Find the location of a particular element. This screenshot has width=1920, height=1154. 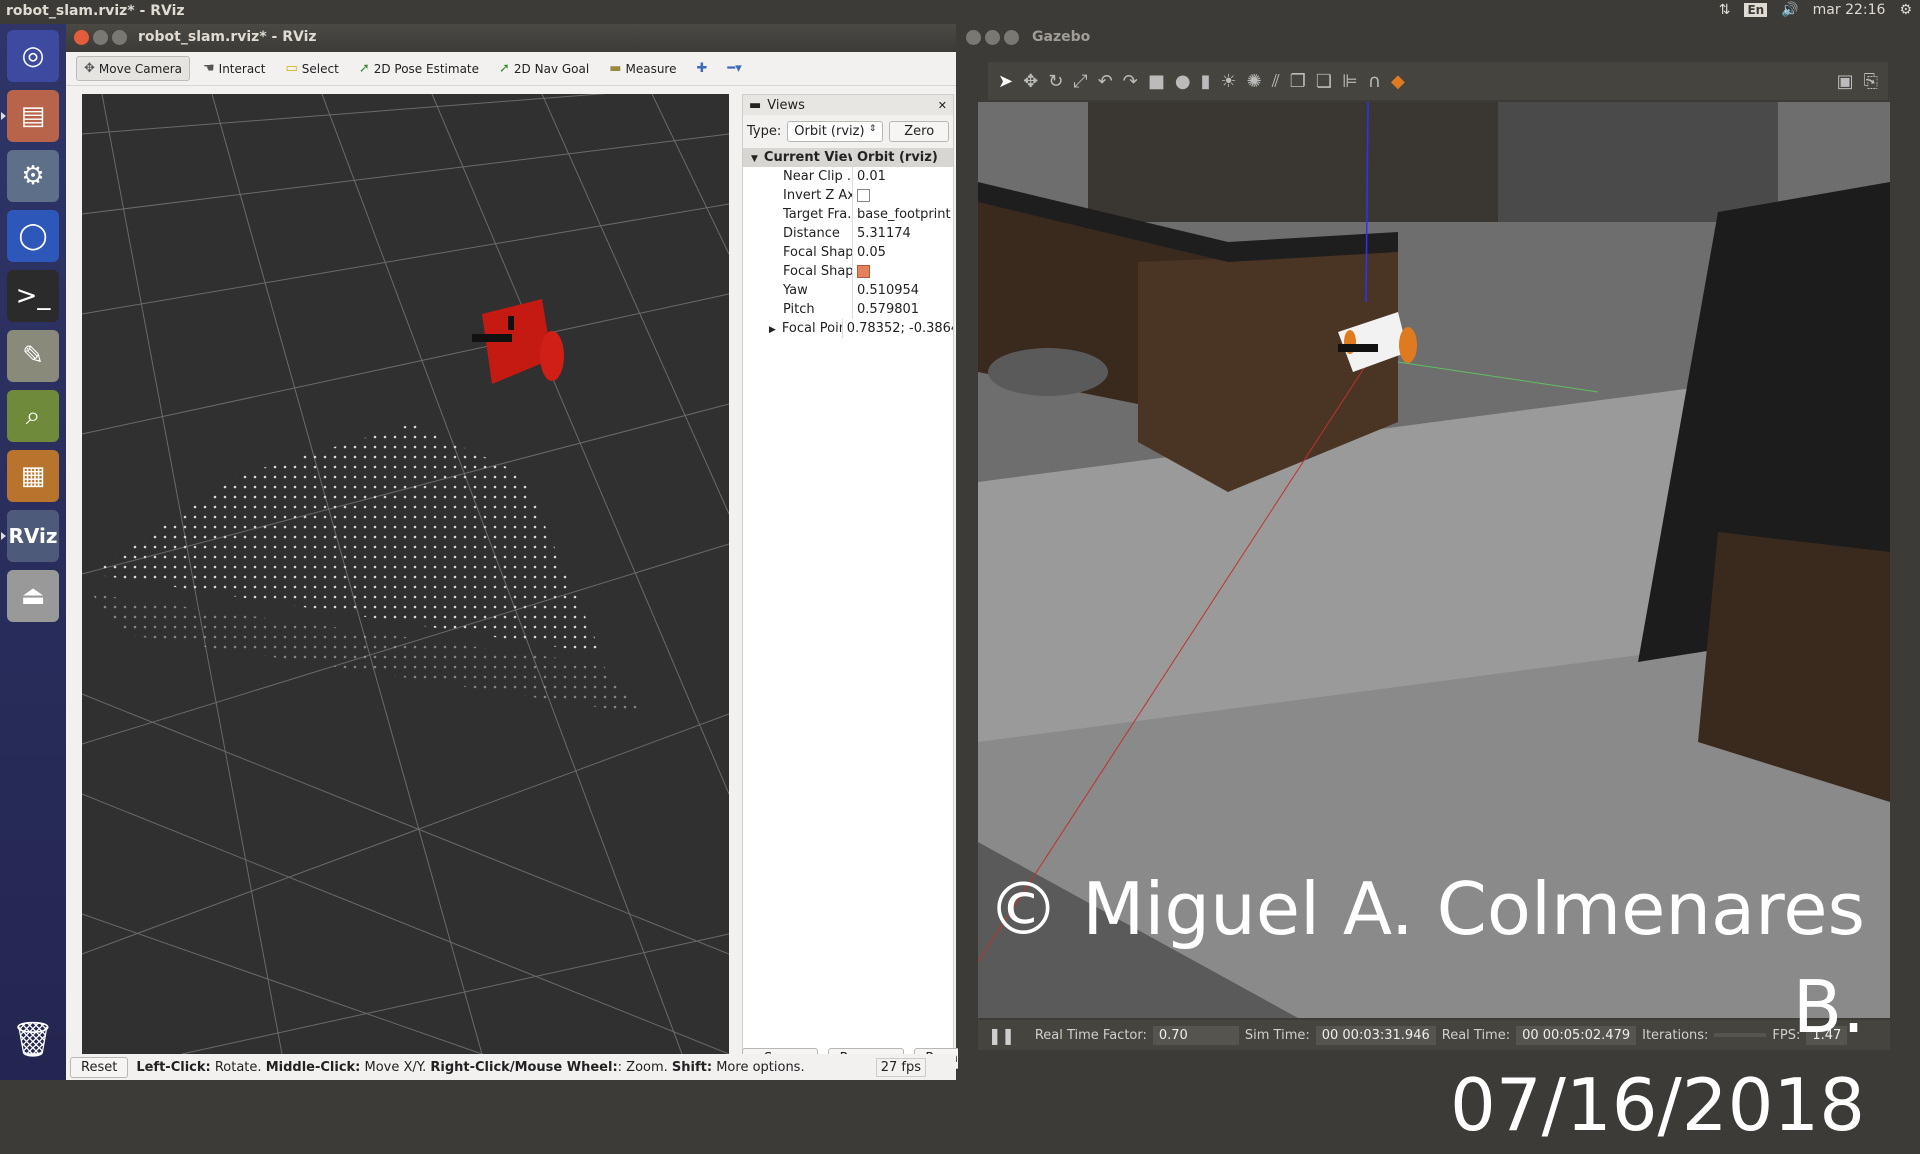

focal-shape-checkbox is located at coordinates (863, 271).